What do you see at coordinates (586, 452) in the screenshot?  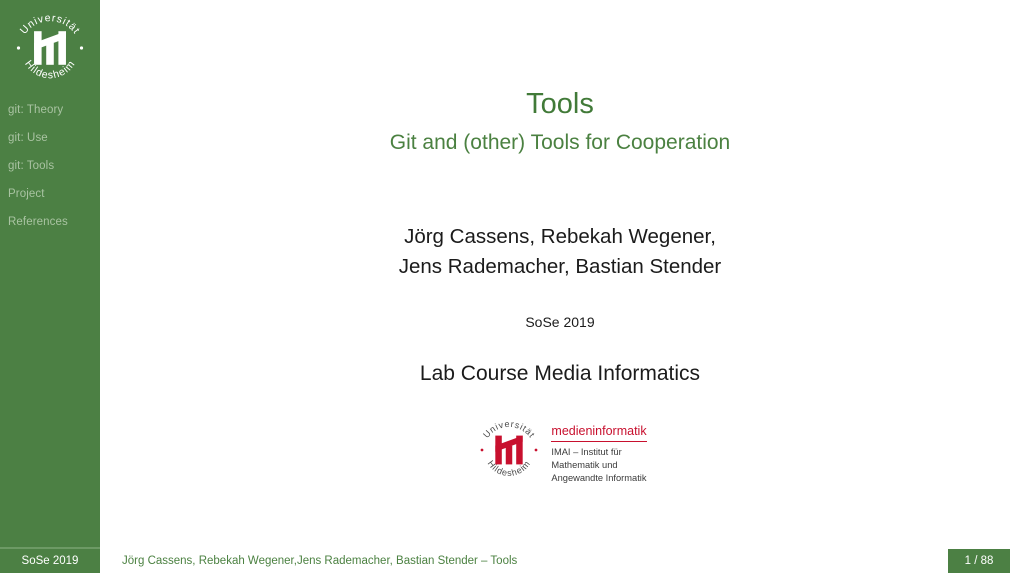 I see `institute-line-1: IMAI – Institut für` at bounding box center [586, 452].